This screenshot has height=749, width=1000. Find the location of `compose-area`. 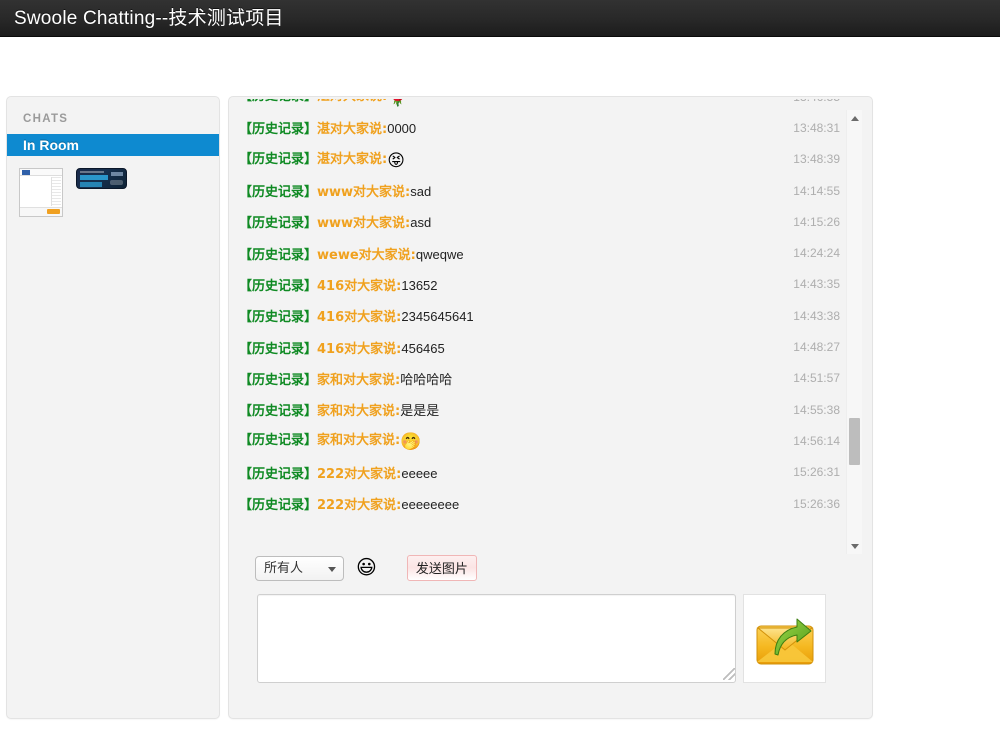

compose-area is located at coordinates (541, 638).